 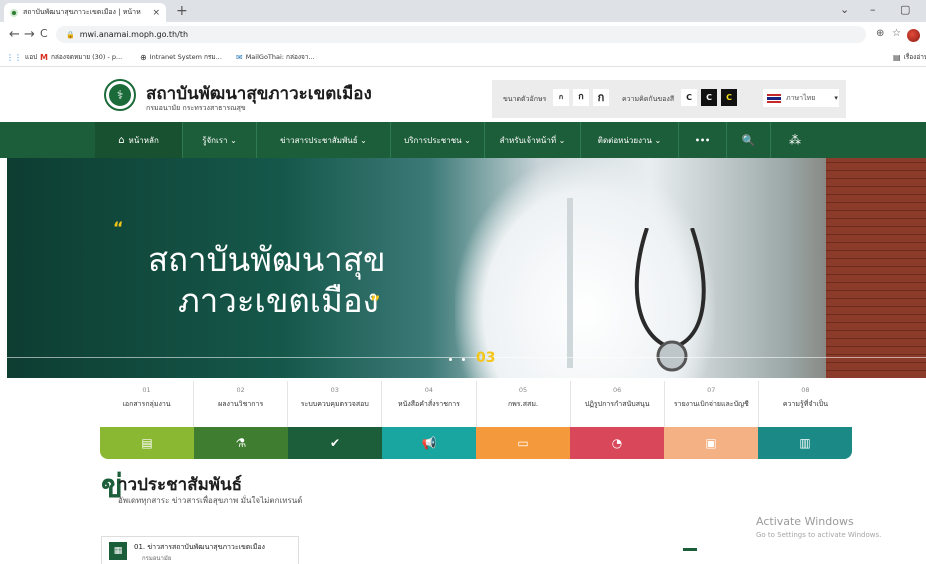 I want to click on nav-news: ข่าวสารประชาสัมพันธ์ ⌄, so click(x=324, y=140).